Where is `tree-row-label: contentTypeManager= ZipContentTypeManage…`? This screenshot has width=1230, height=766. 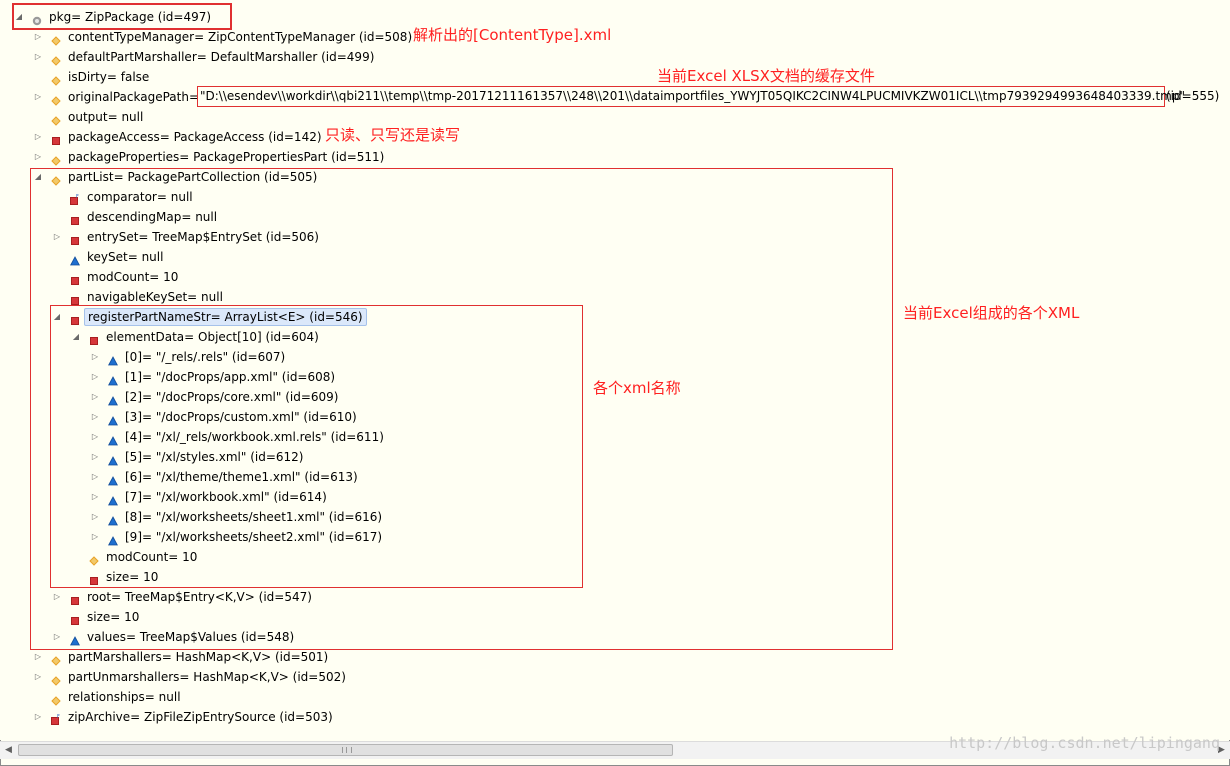 tree-row-label: contentTypeManager= ZipContentTypeManage… is located at coordinates (240, 37).